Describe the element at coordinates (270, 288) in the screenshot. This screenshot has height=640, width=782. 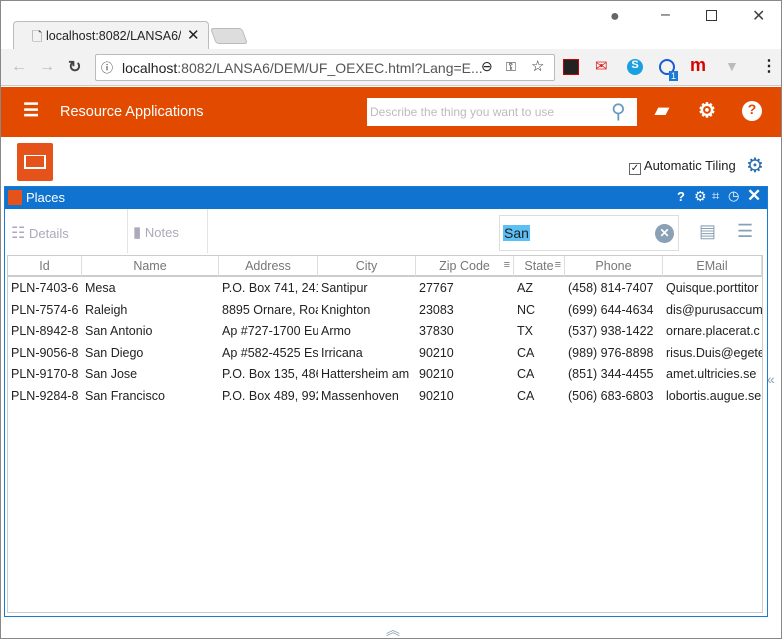
I see `table-cell: P.O. Box 741, 241` at that location.